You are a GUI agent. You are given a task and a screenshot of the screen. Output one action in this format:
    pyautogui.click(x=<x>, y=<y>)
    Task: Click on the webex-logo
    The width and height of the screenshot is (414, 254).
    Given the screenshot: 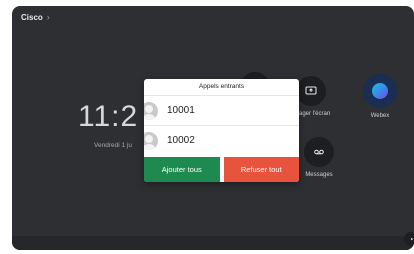 What is the action you would take?
    pyautogui.click(x=380, y=91)
    